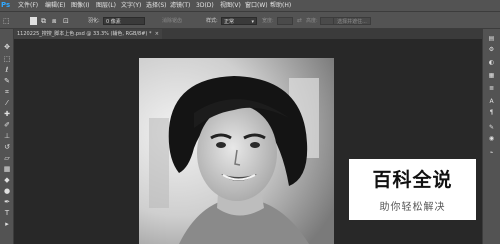  What do you see at coordinates (33, 21) in the screenshot?
I see `new-selection-icon` at bounding box center [33, 21].